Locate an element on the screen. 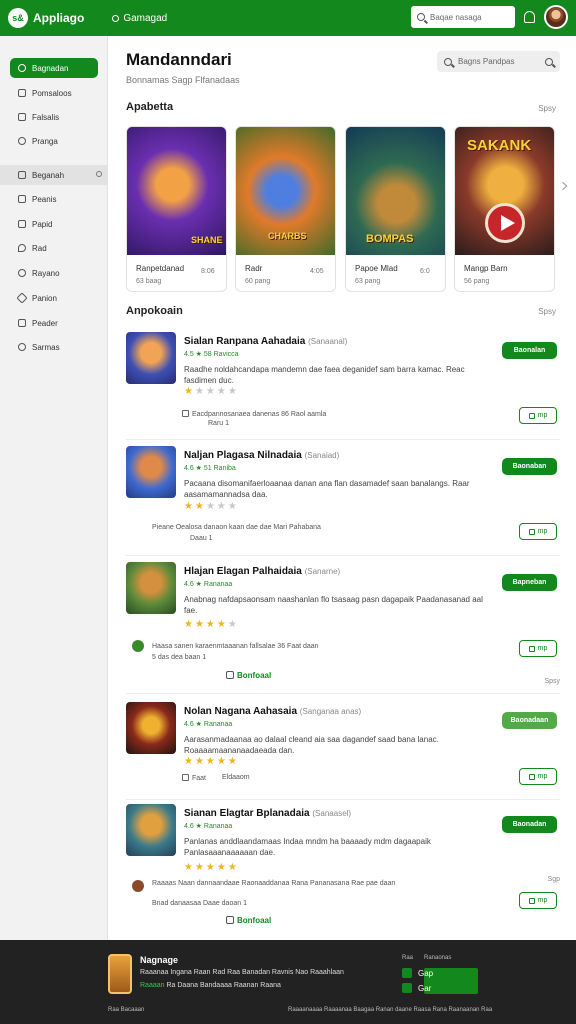 The height and width of the screenshot is (1024, 576). footer-row-label: Gap is located at coordinates (426, 973).